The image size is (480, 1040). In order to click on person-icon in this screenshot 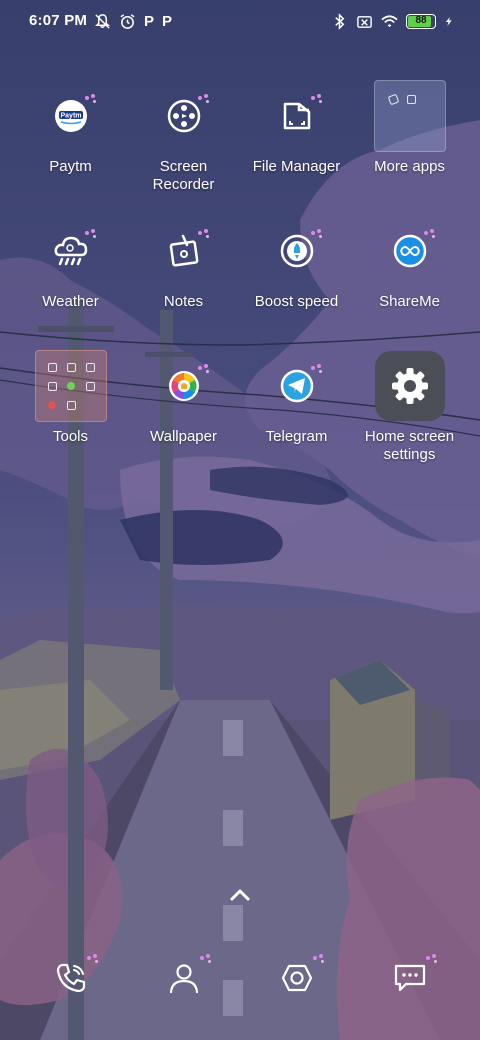, I will do `click(183, 979)`.